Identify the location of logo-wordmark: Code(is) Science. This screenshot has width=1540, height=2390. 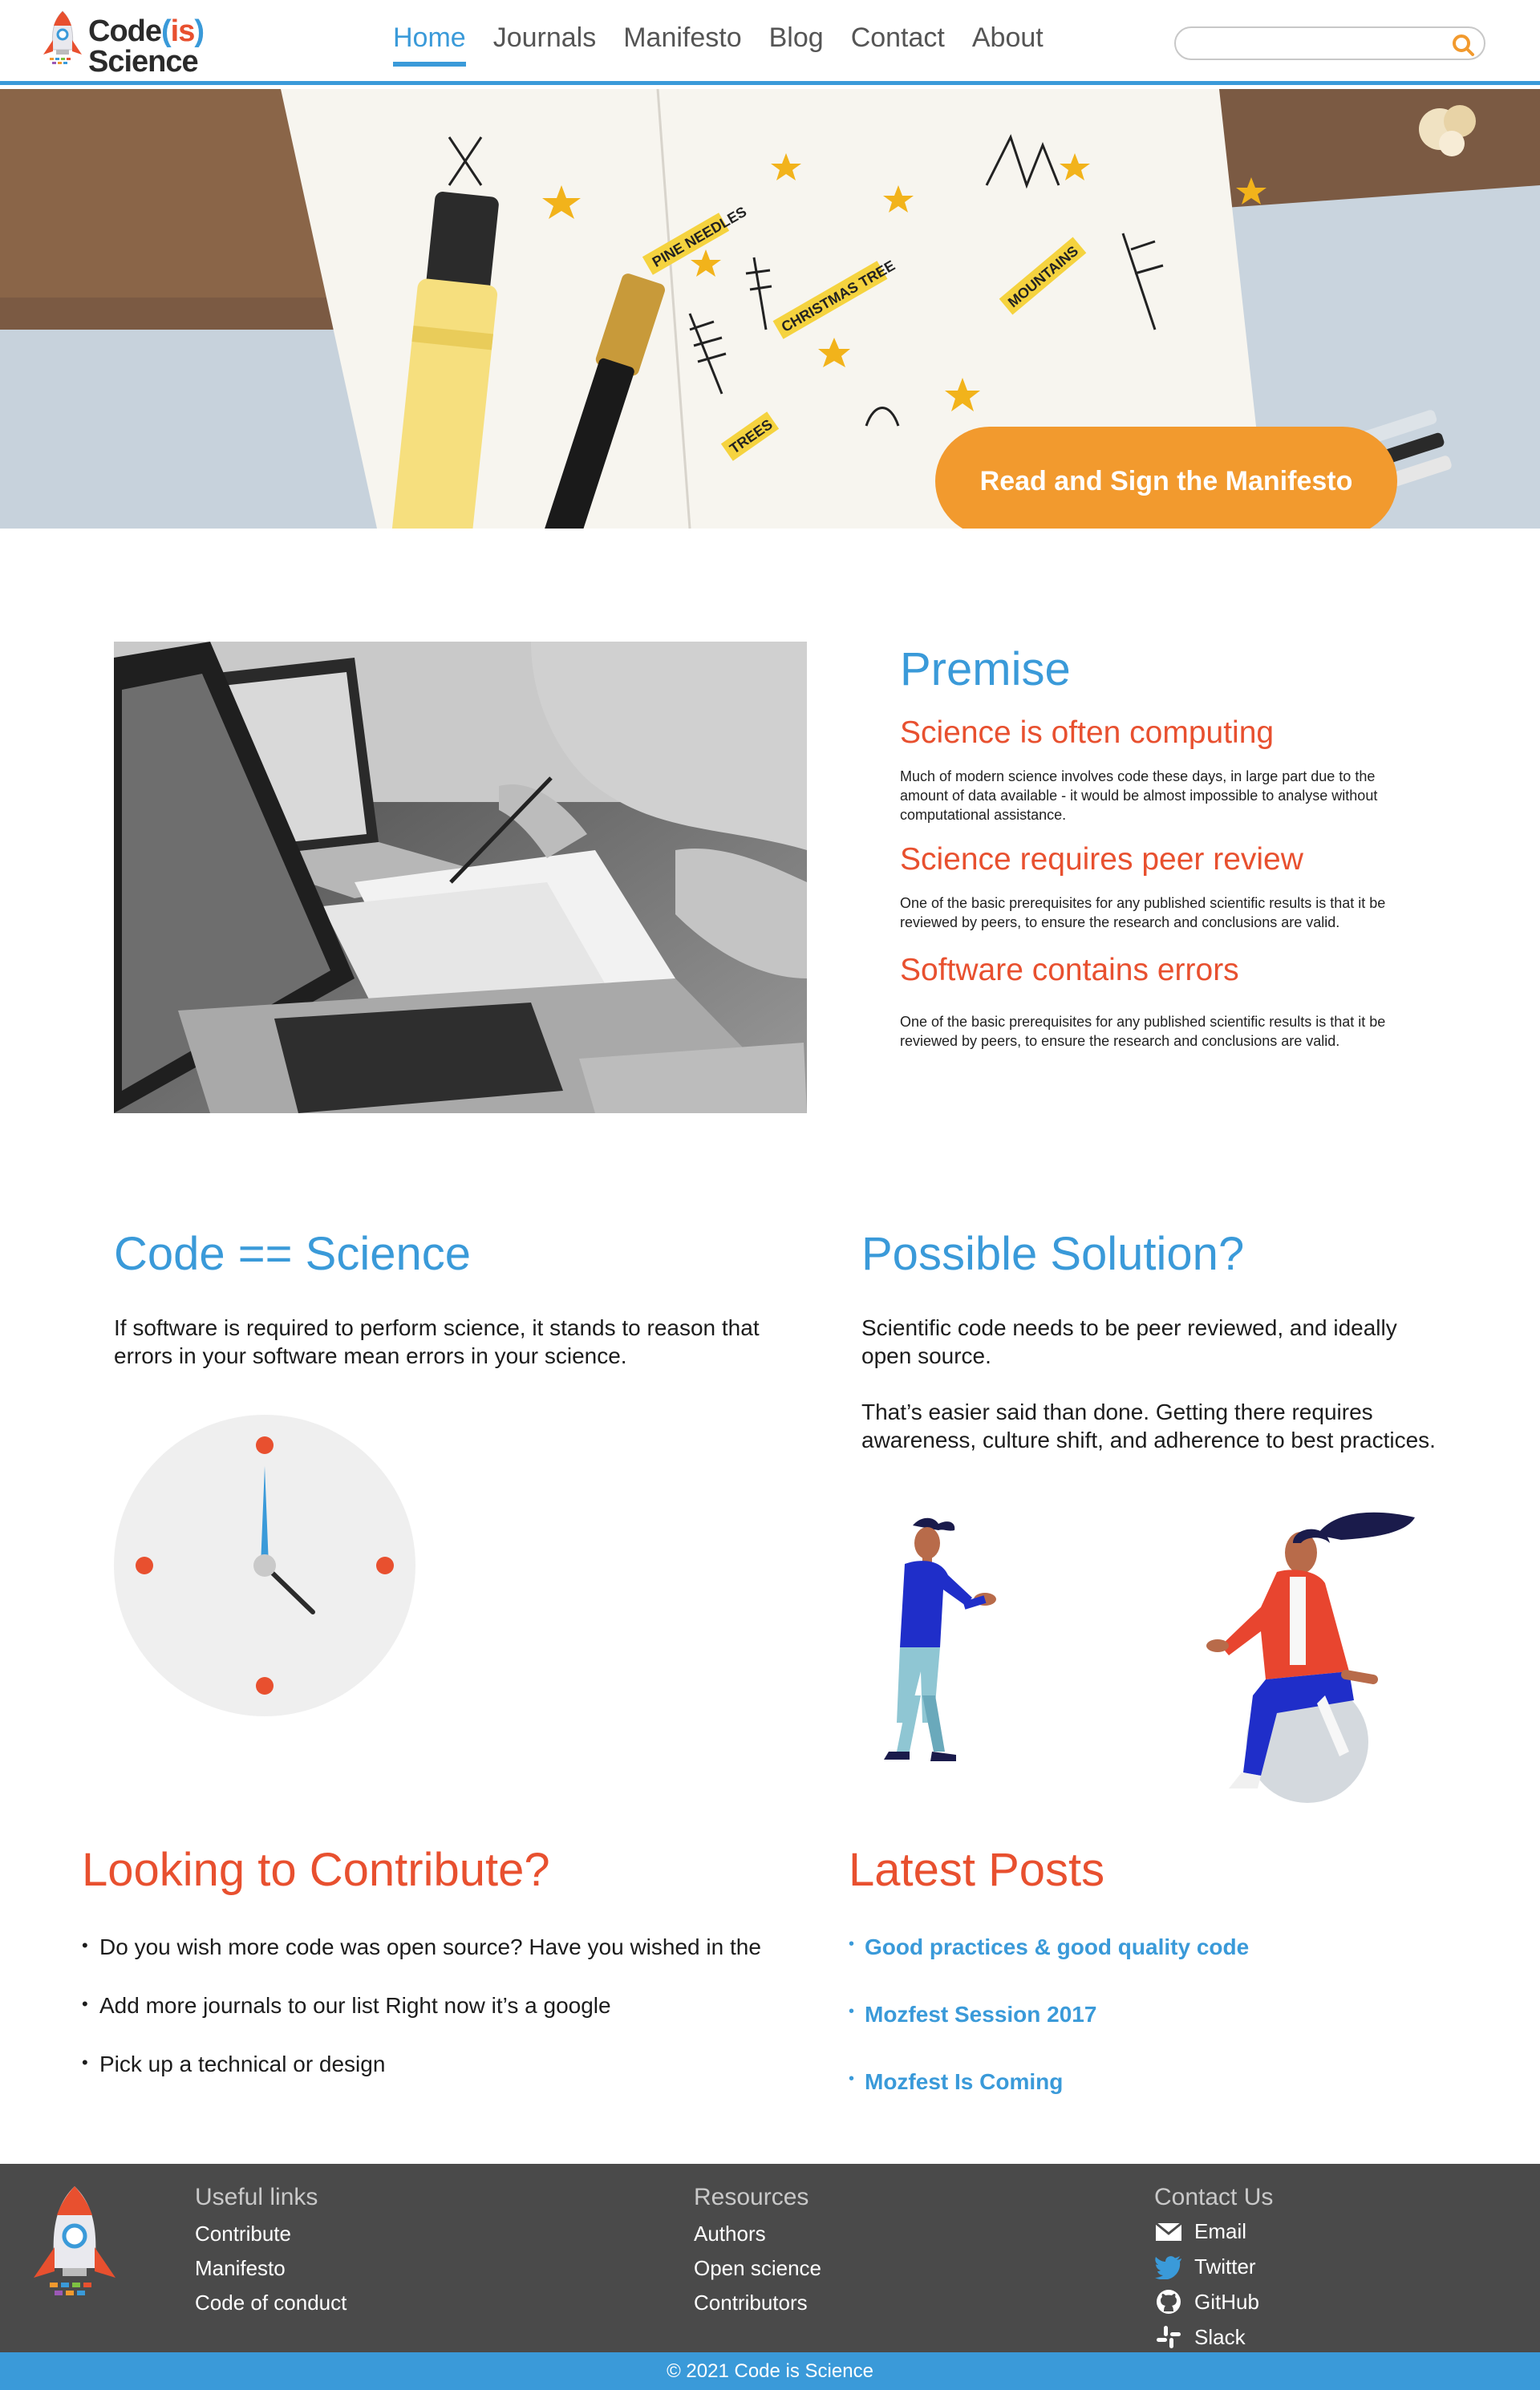
(146, 46).